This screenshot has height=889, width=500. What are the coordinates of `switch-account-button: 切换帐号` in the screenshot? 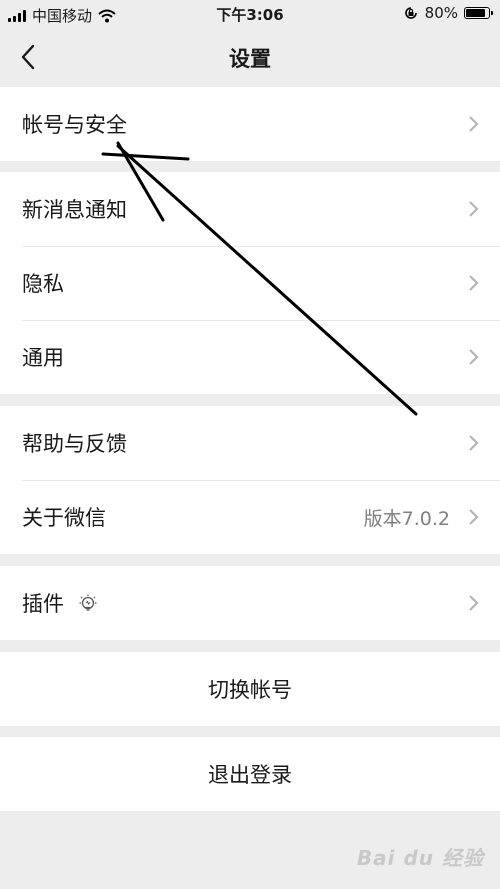 It's located at (250, 689).